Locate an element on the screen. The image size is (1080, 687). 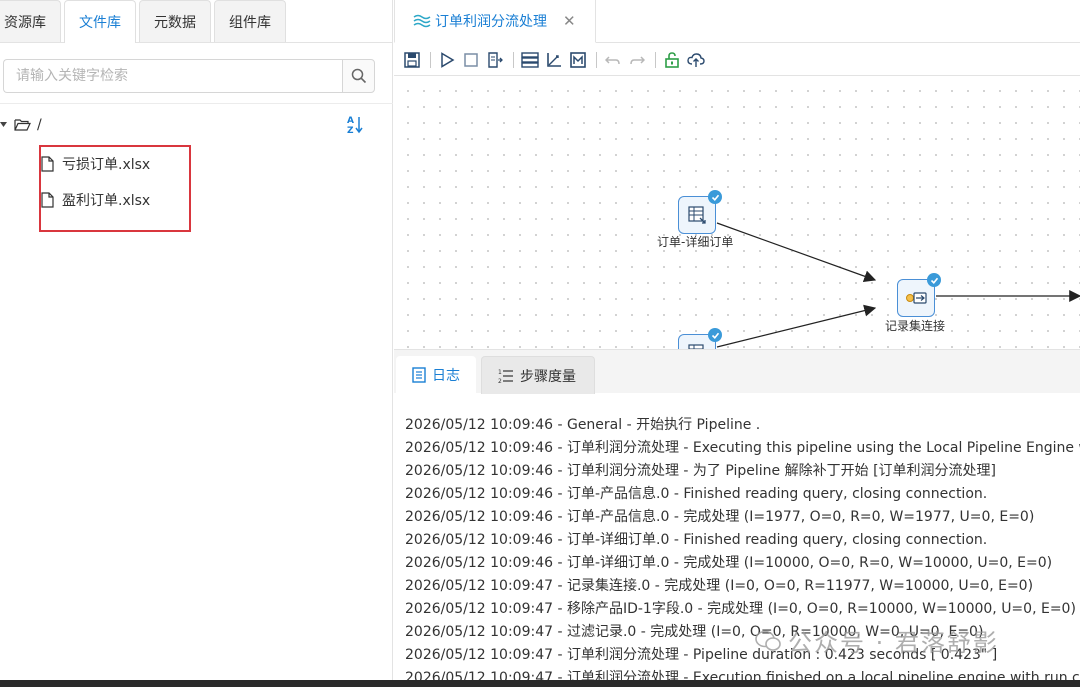
redo-icon is located at coordinates (637, 59).